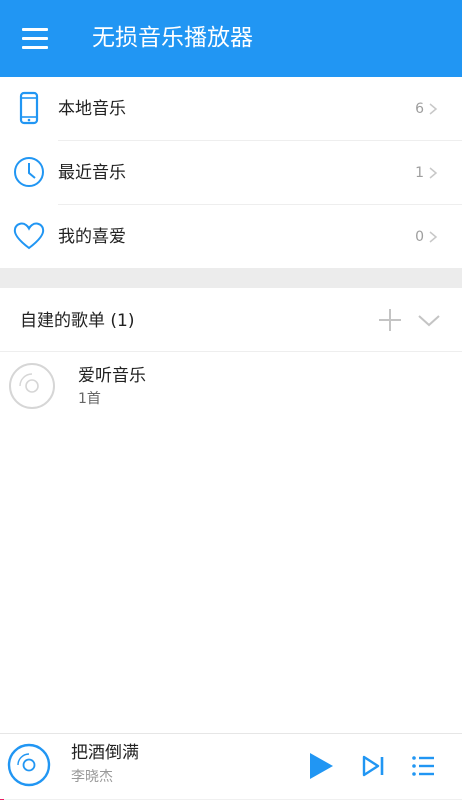 The image size is (462, 800). I want to click on nav-item-recent-music: 最近音乐 1, so click(231, 173).